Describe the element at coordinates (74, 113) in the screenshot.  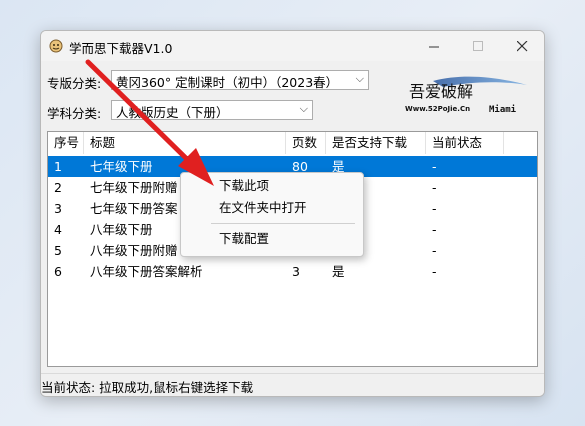
I see `subject-label: 学科分类:` at that location.